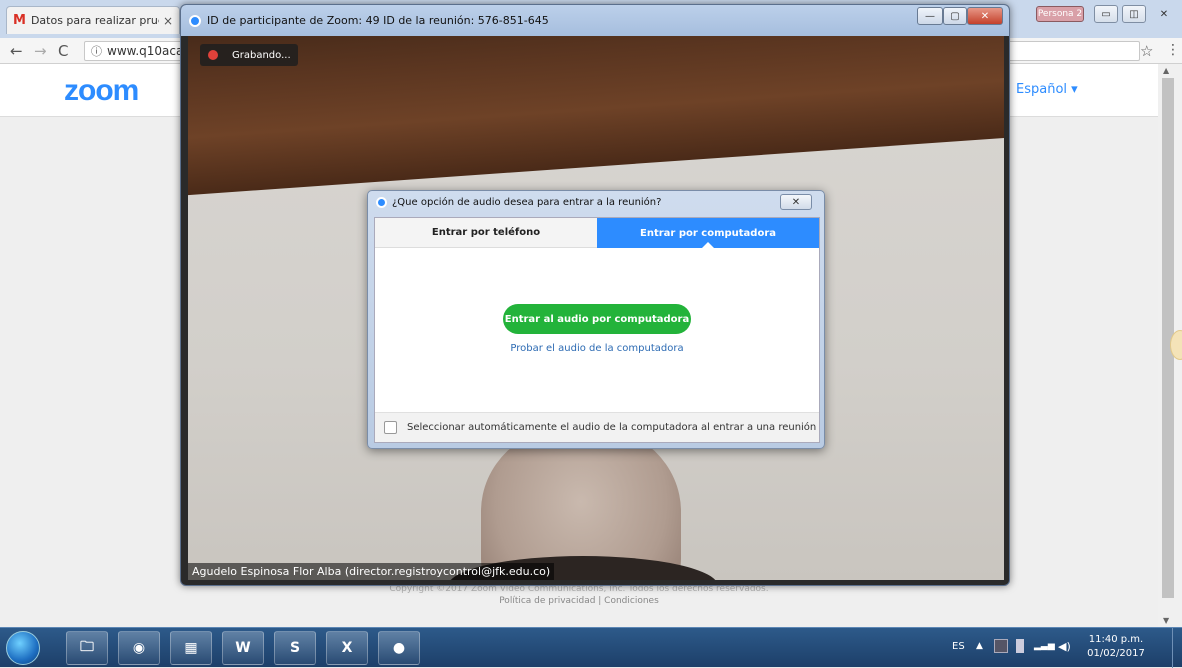 The height and width of the screenshot is (668, 1182). I want to click on system-tray: ES ▲ ▂▃▅ ◀) 11:40 p.m. 01/02/2017, so click(1066, 648).